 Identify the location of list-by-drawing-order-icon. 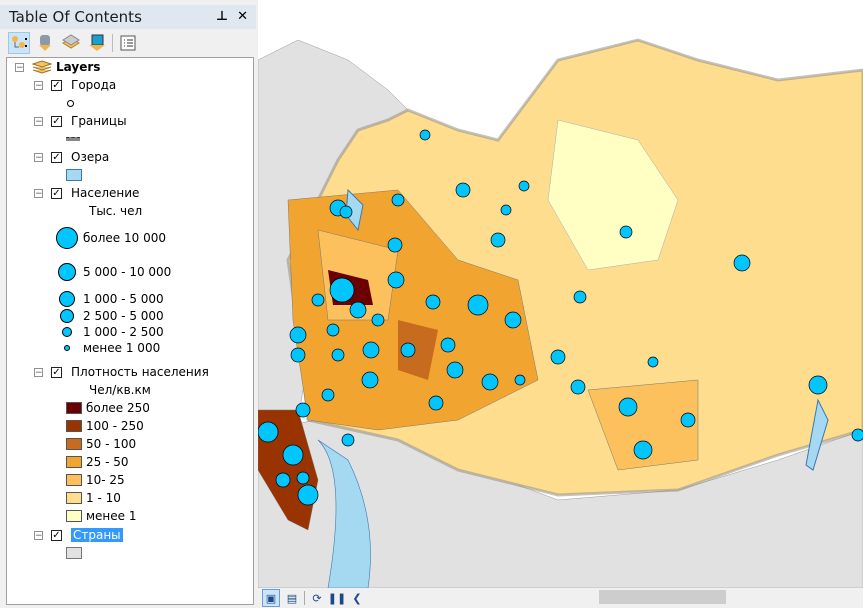
(19, 43).